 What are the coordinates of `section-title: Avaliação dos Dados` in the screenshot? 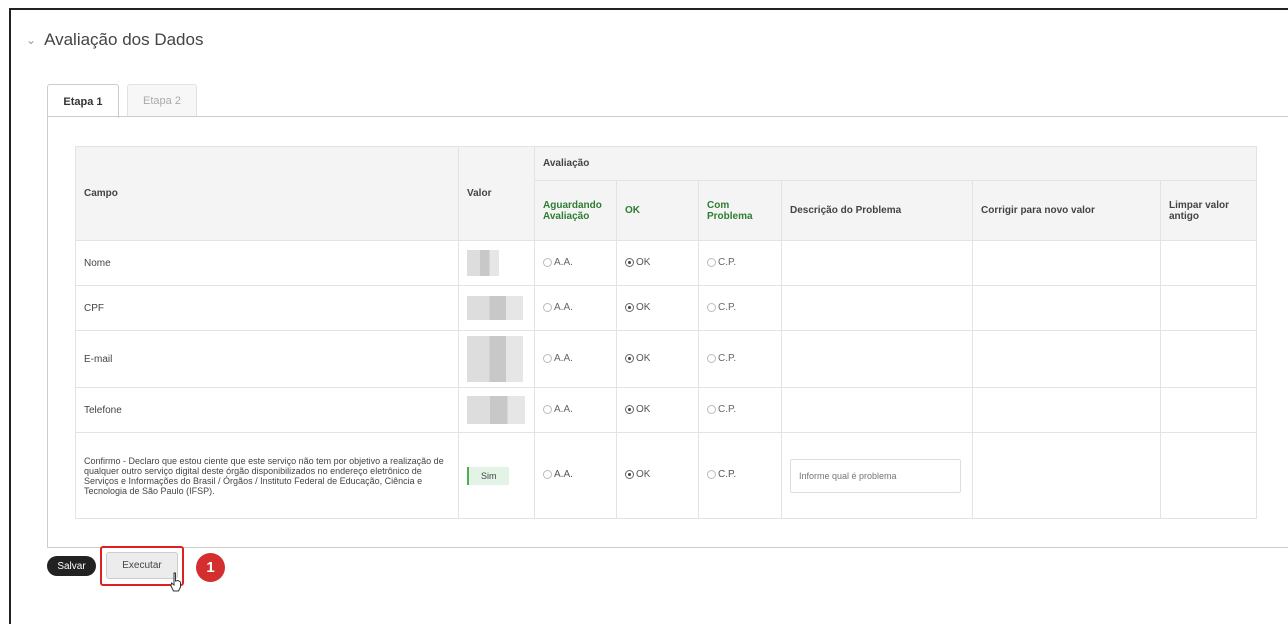 It's located at (124, 39).